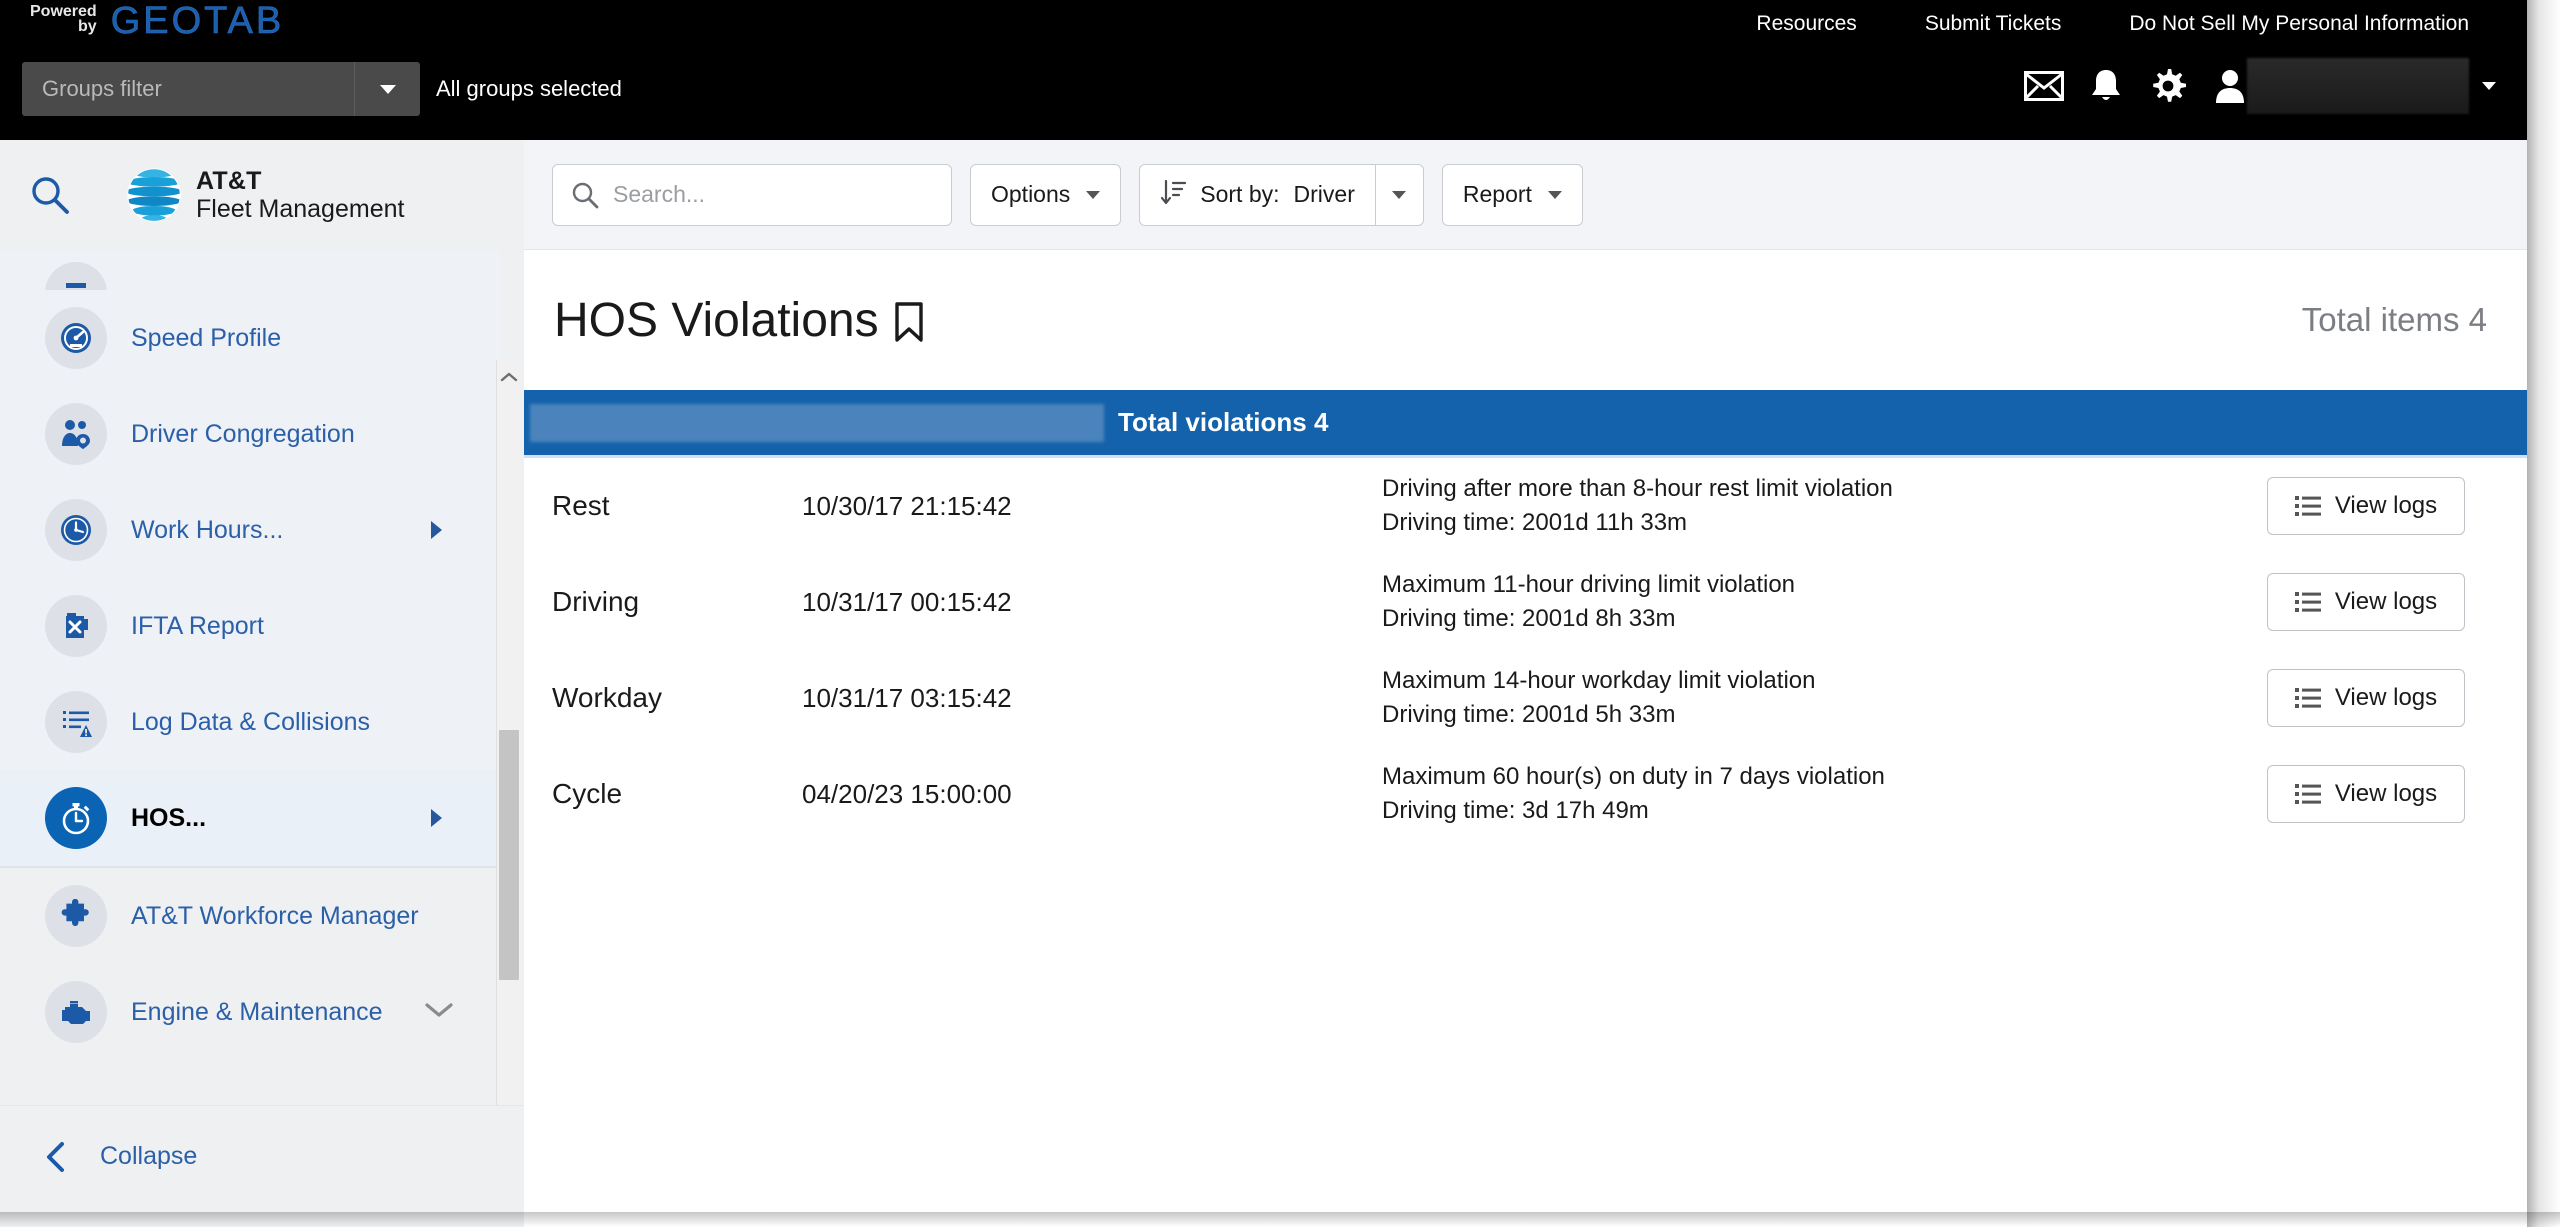 Image resolution: width=2560 pixels, height=1227 pixels. What do you see at coordinates (221, 89) in the screenshot?
I see `groups-filter-dropdown: Groups filter` at bounding box center [221, 89].